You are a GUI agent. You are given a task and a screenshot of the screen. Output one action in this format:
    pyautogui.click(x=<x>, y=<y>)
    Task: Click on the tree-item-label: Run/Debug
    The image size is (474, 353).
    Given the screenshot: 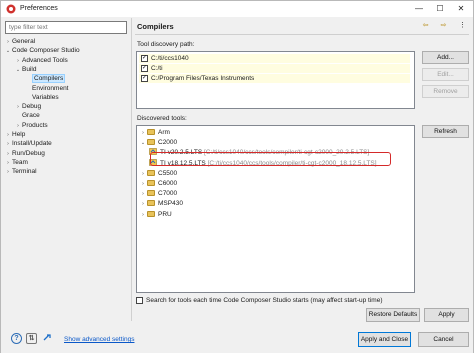 What is the action you would take?
    pyautogui.click(x=28, y=153)
    